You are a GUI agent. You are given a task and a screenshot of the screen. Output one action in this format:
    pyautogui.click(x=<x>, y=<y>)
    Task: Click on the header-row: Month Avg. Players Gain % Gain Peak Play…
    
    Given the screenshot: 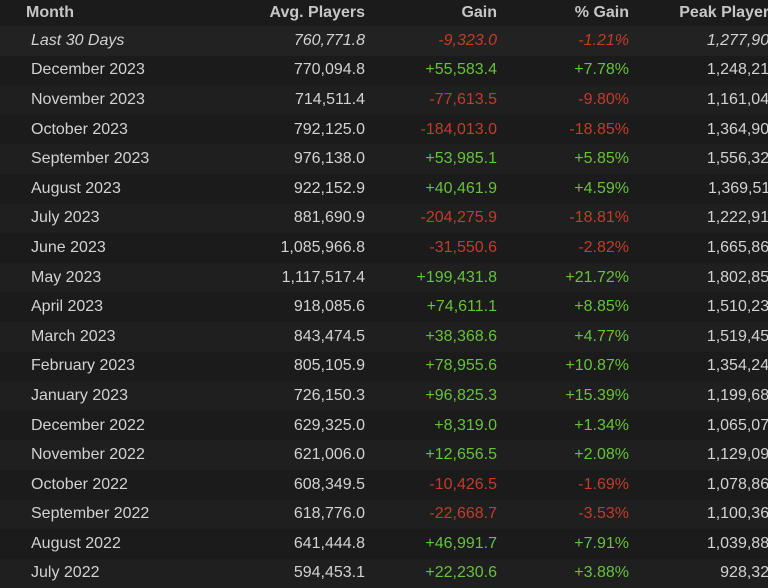 What is the action you would take?
    pyautogui.click(x=384, y=13)
    